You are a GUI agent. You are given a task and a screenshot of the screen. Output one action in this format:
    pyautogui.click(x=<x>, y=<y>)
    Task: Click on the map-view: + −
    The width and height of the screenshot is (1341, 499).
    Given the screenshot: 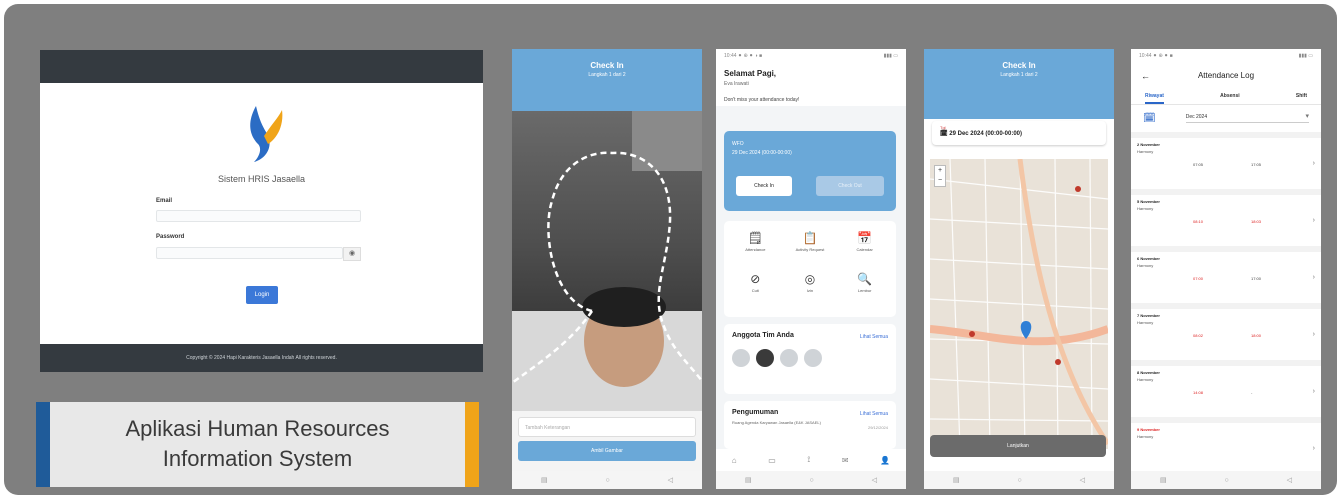 What is the action you would take?
    pyautogui.click(x=1019, y=304)
    